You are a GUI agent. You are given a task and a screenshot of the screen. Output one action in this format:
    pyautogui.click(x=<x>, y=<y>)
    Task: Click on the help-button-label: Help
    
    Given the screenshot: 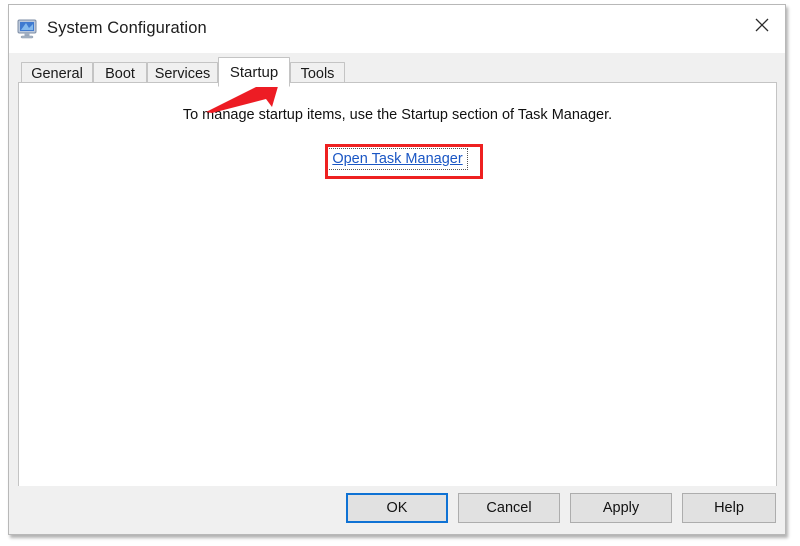 What is the action you would take?
    pyautogui.click(x=729, y=508)
    